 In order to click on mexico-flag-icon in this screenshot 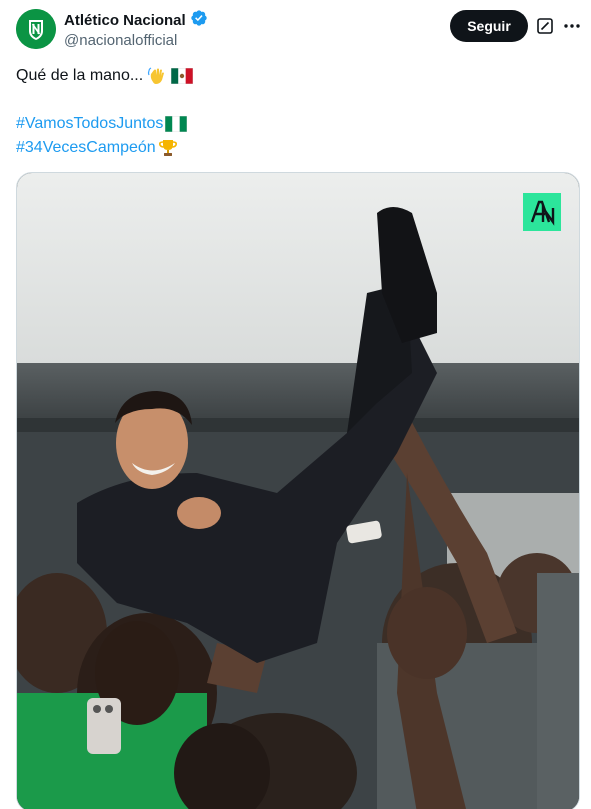, I will do `click(182, 76)`.